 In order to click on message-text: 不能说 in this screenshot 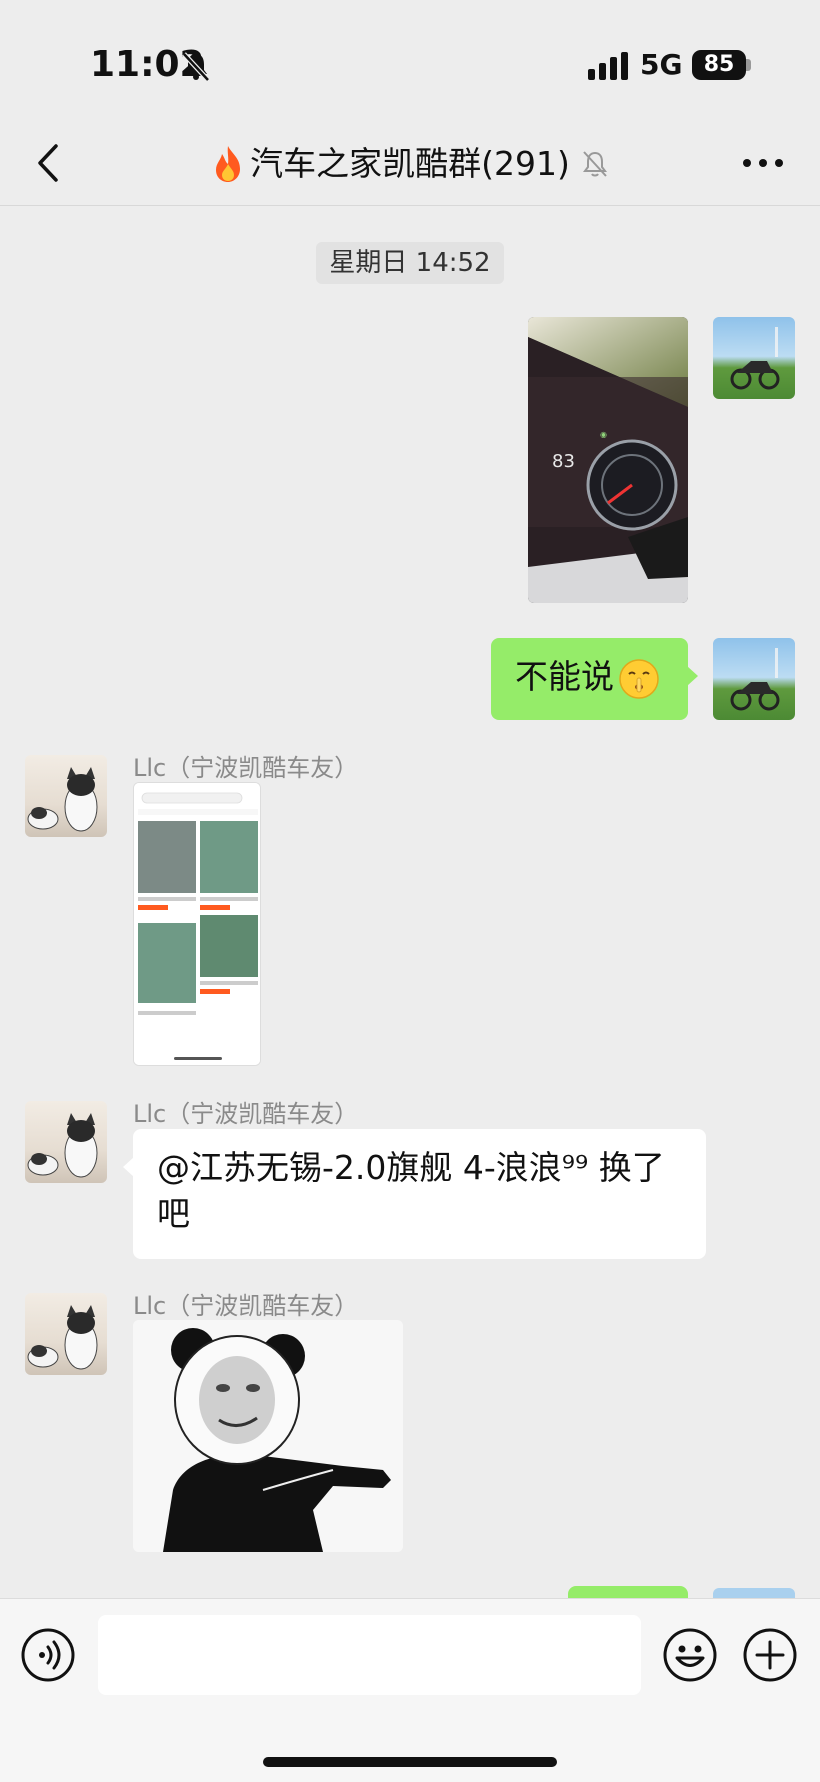, I will do `click(564, 676)`.